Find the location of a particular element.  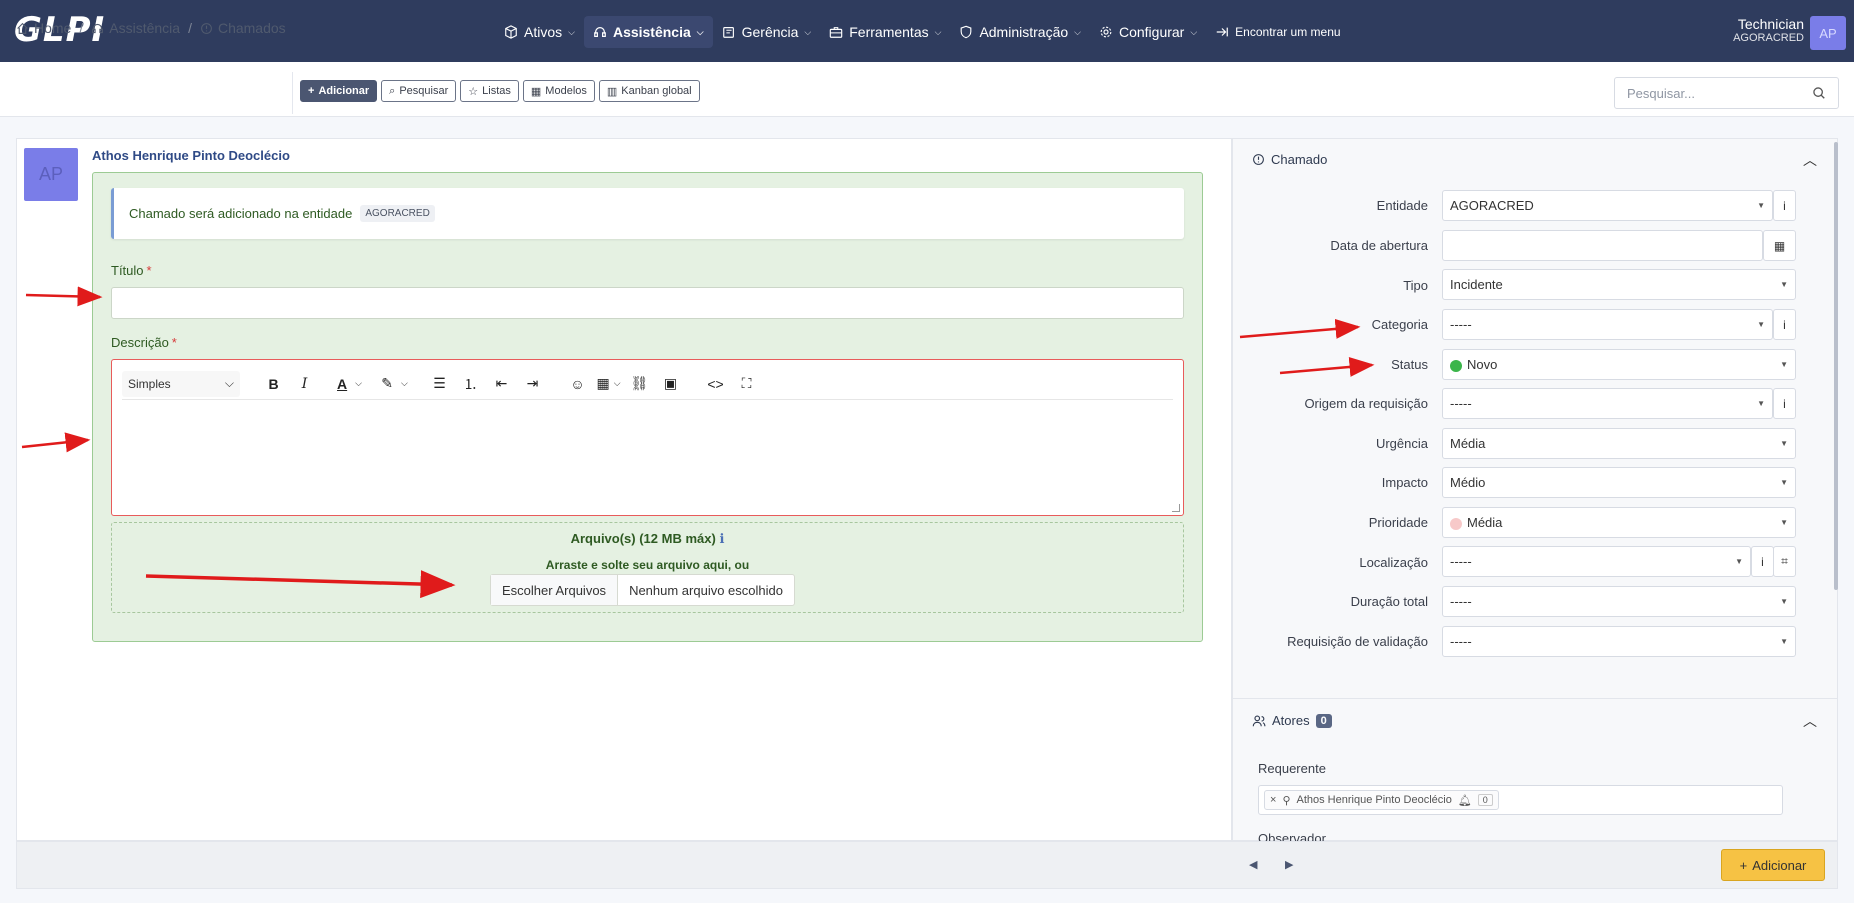

scrollbar is located at coordinates (1836, 366).